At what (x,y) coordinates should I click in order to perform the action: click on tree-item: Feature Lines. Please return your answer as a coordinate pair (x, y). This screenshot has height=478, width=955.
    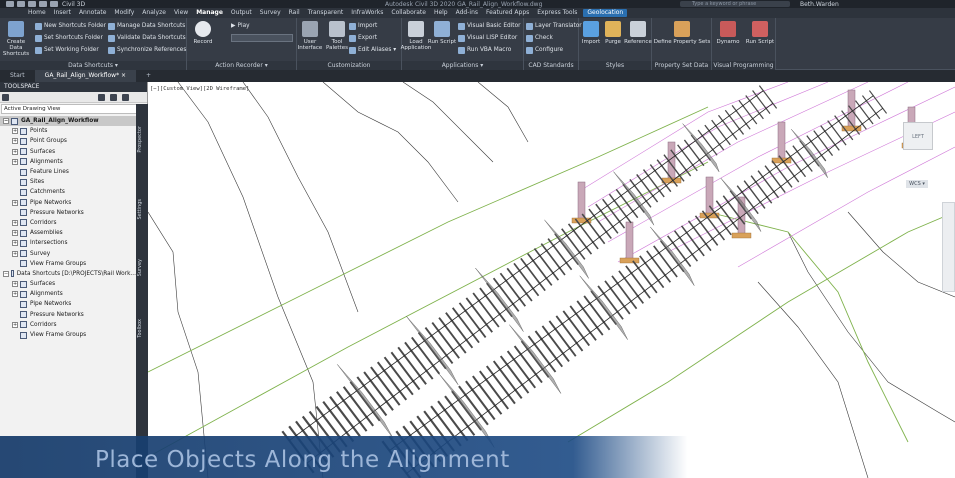
    Looking at the image, I should click on (68, 172).